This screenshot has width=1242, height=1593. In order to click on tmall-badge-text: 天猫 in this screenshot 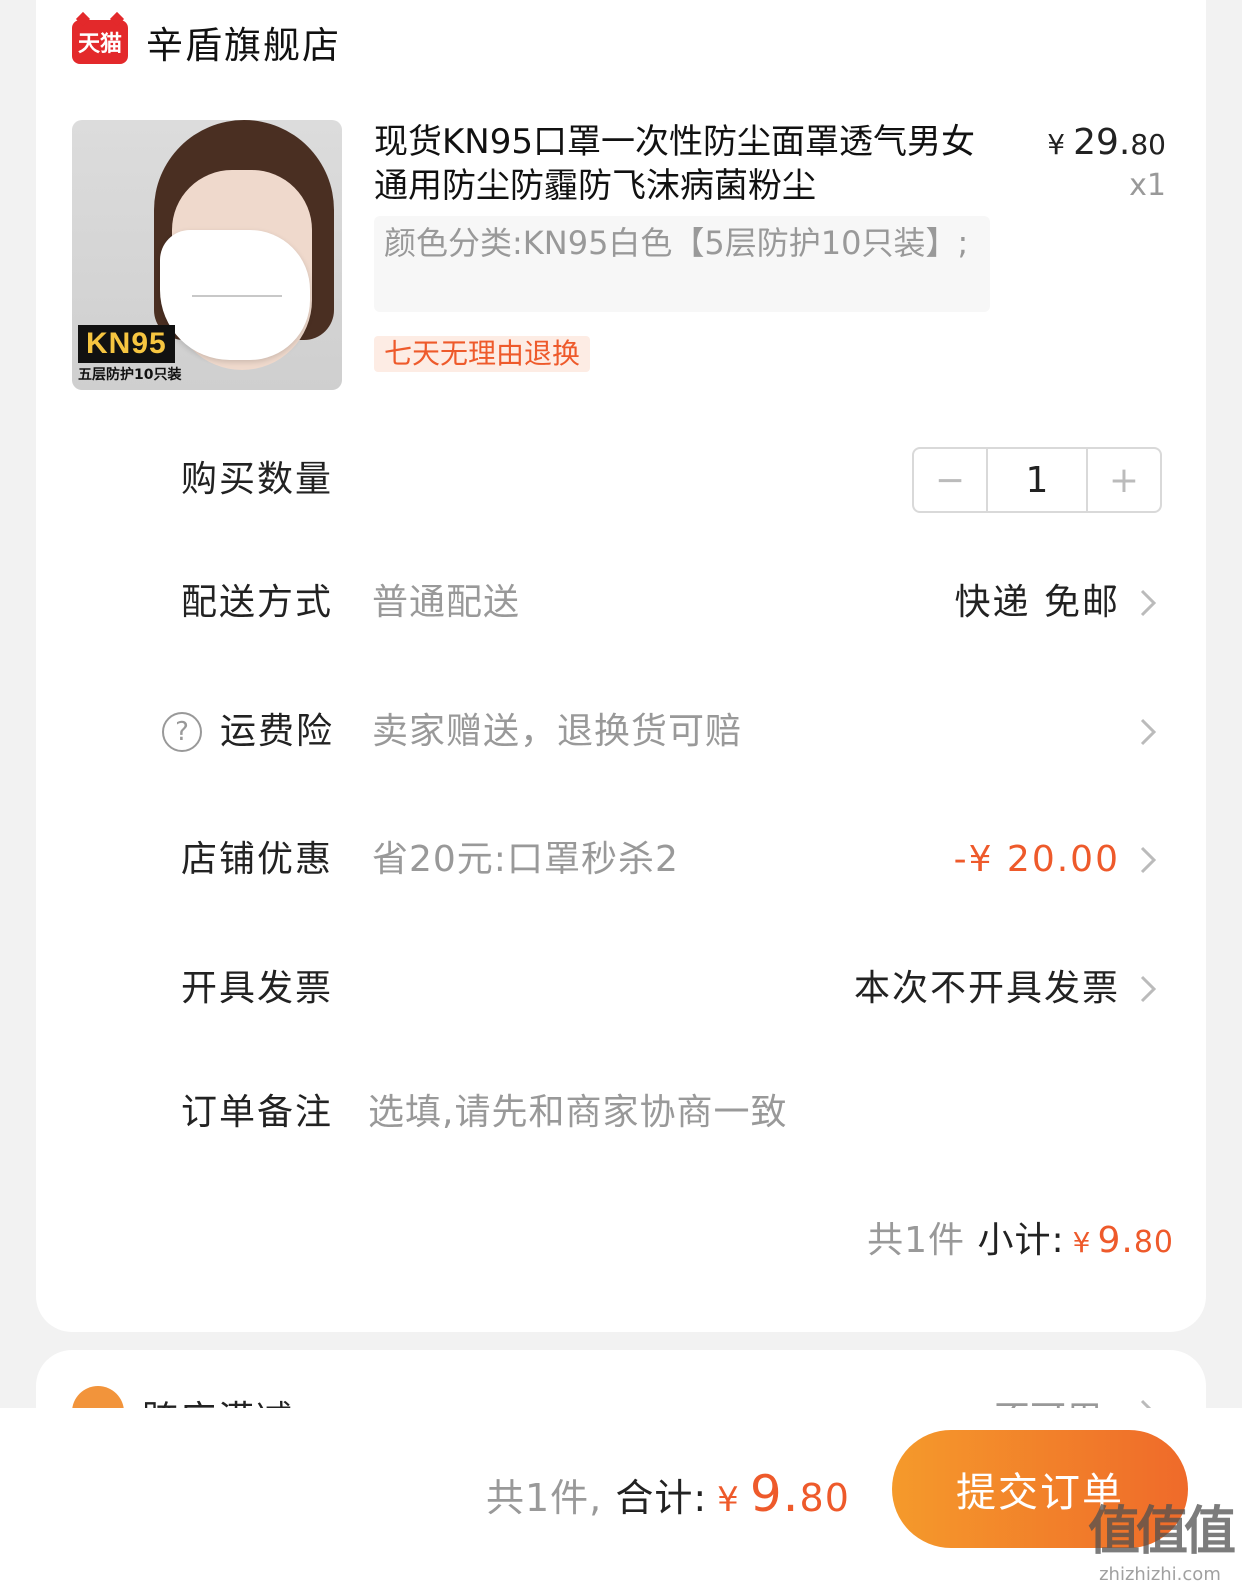, I will do `click(99, 44)`.